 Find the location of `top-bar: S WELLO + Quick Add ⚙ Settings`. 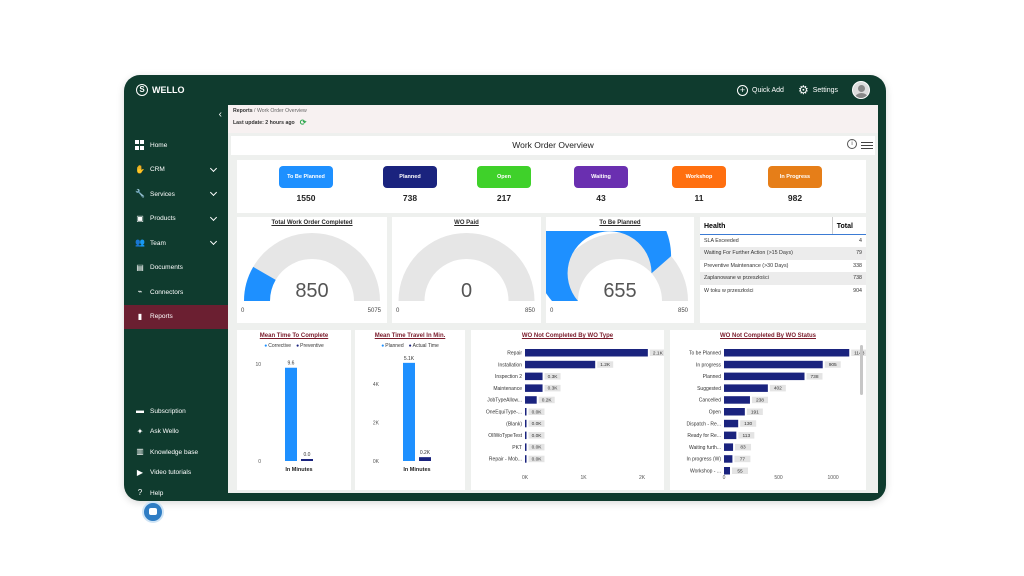

top-bar: S WELLO + Quick Add ⚙ Settings is located at coordinates (505, 90).